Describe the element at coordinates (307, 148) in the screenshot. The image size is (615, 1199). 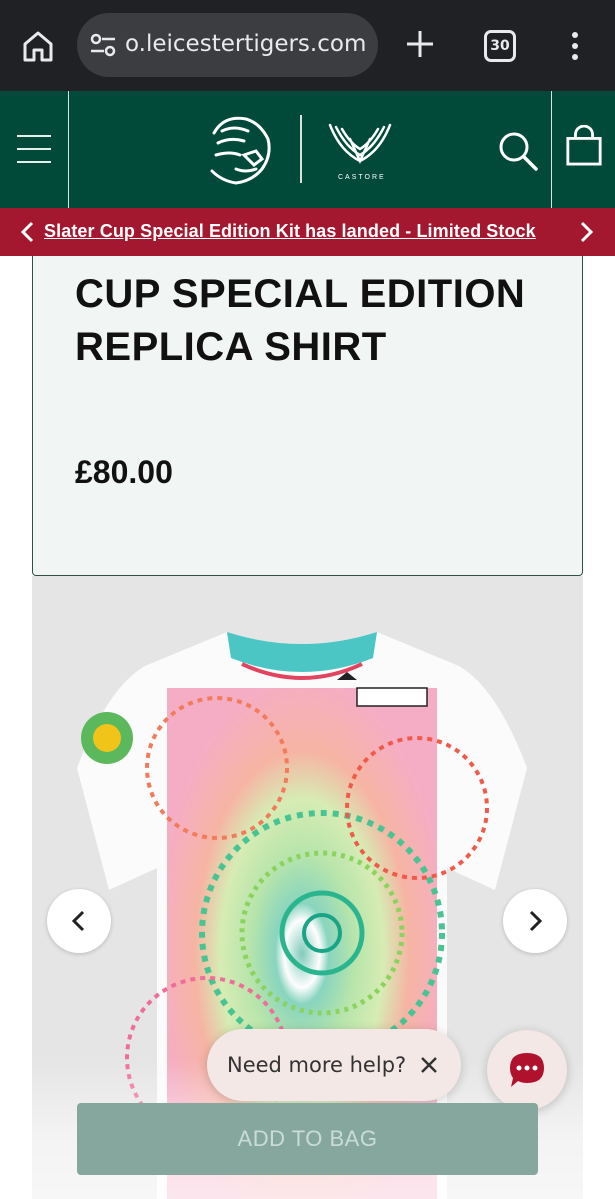
I see `tigers-logo: CASTORE` at that location.